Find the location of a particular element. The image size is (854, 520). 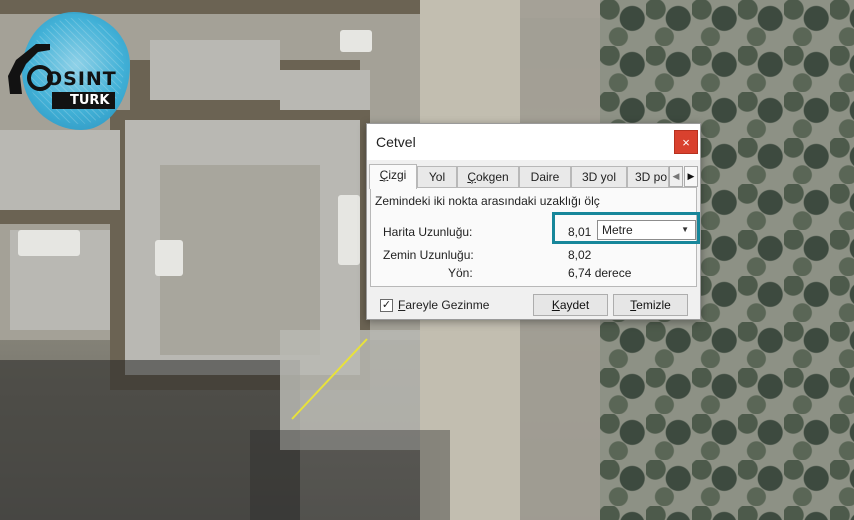

ground-length-value: 8,02 is located at coordinates (580, 255).